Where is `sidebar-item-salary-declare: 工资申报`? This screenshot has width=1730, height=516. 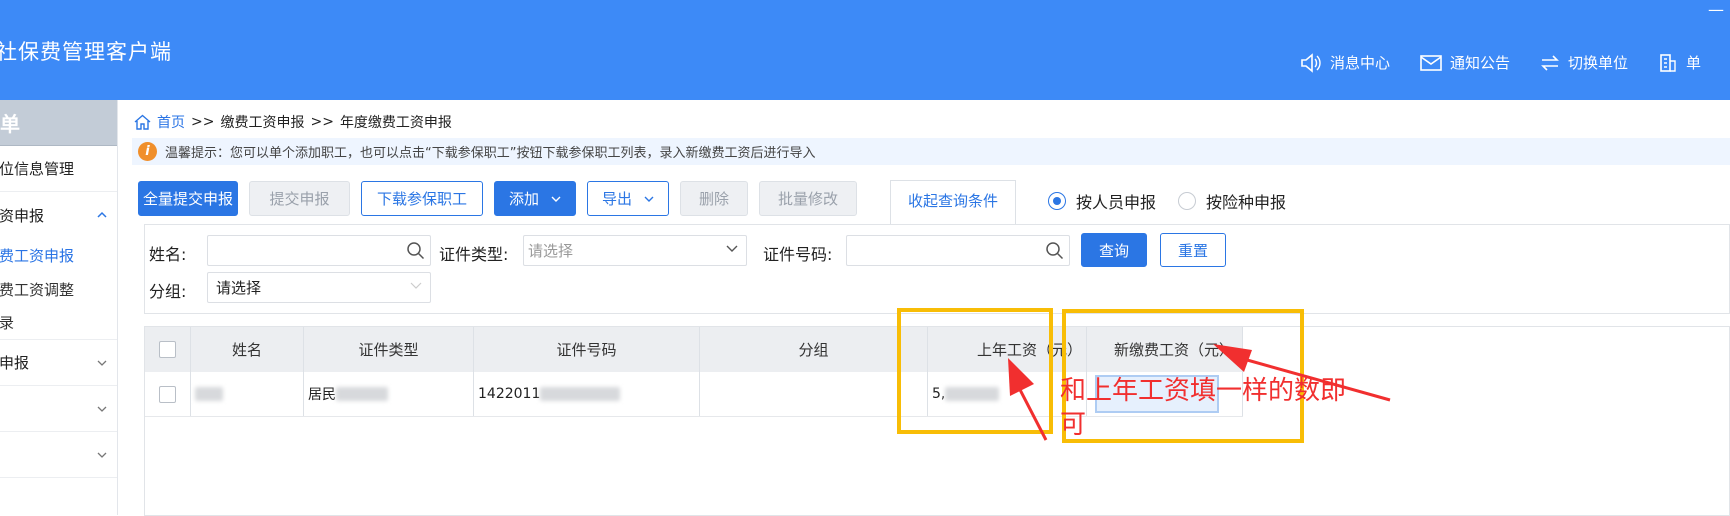 sidebar-item-salary-declare: 工资申报 is located at coordinates (58, 215).